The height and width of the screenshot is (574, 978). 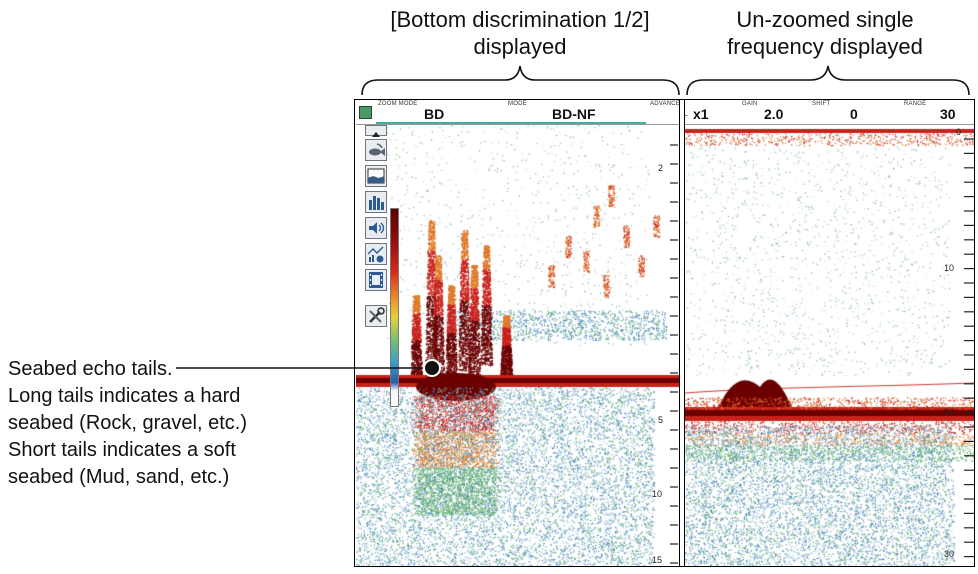 I want to click on histogram-icon, so click(x=376, y=203).